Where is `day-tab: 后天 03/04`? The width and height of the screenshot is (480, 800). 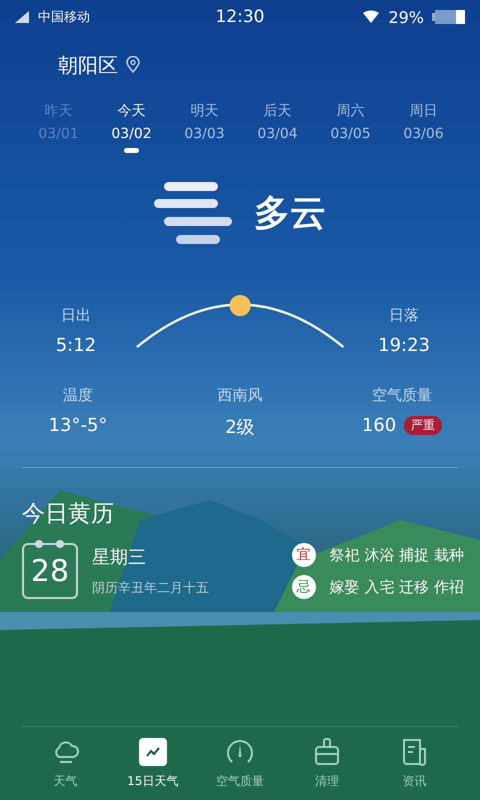
day-tab: 后天 03/04 is located at coordinates (277, 132).